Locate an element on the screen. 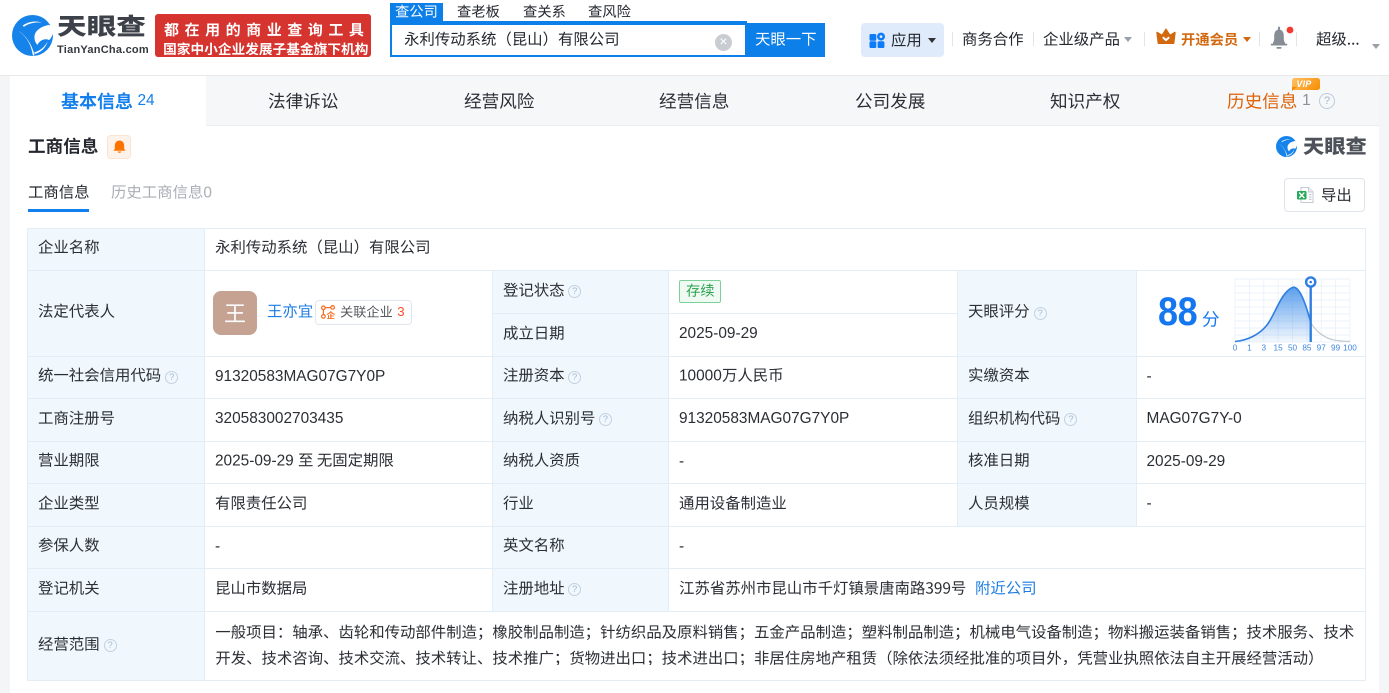  svg-text: 99 is located at coordinates (1336, 347).